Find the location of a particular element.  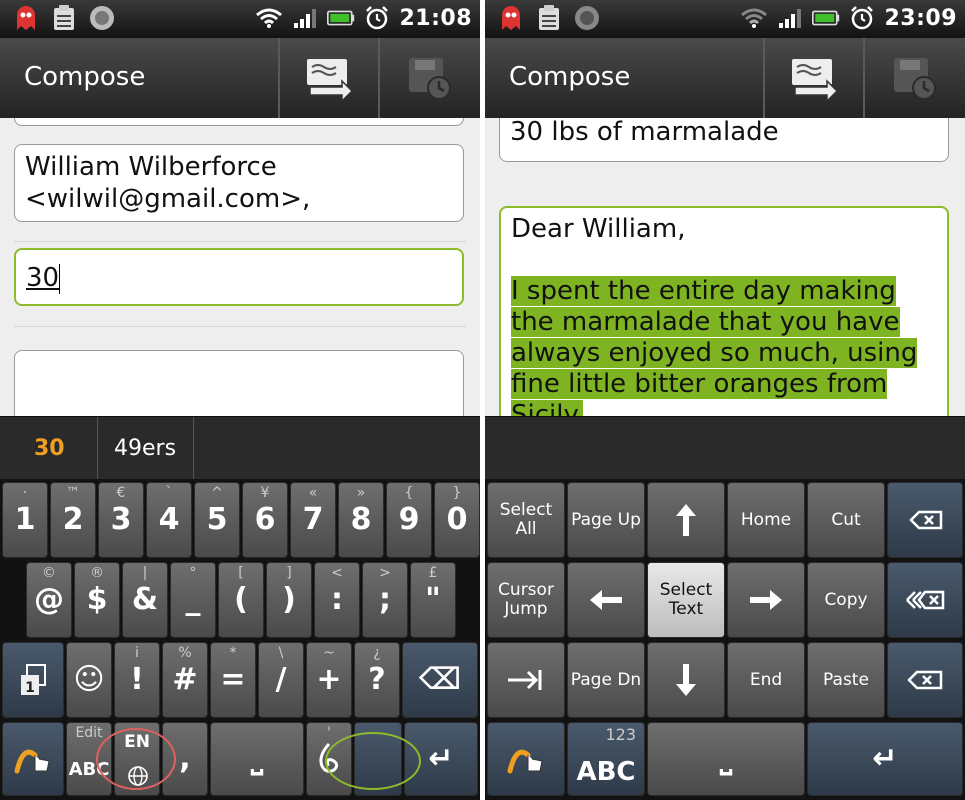

svg-text: 1 is located at coordinates (30, 688).